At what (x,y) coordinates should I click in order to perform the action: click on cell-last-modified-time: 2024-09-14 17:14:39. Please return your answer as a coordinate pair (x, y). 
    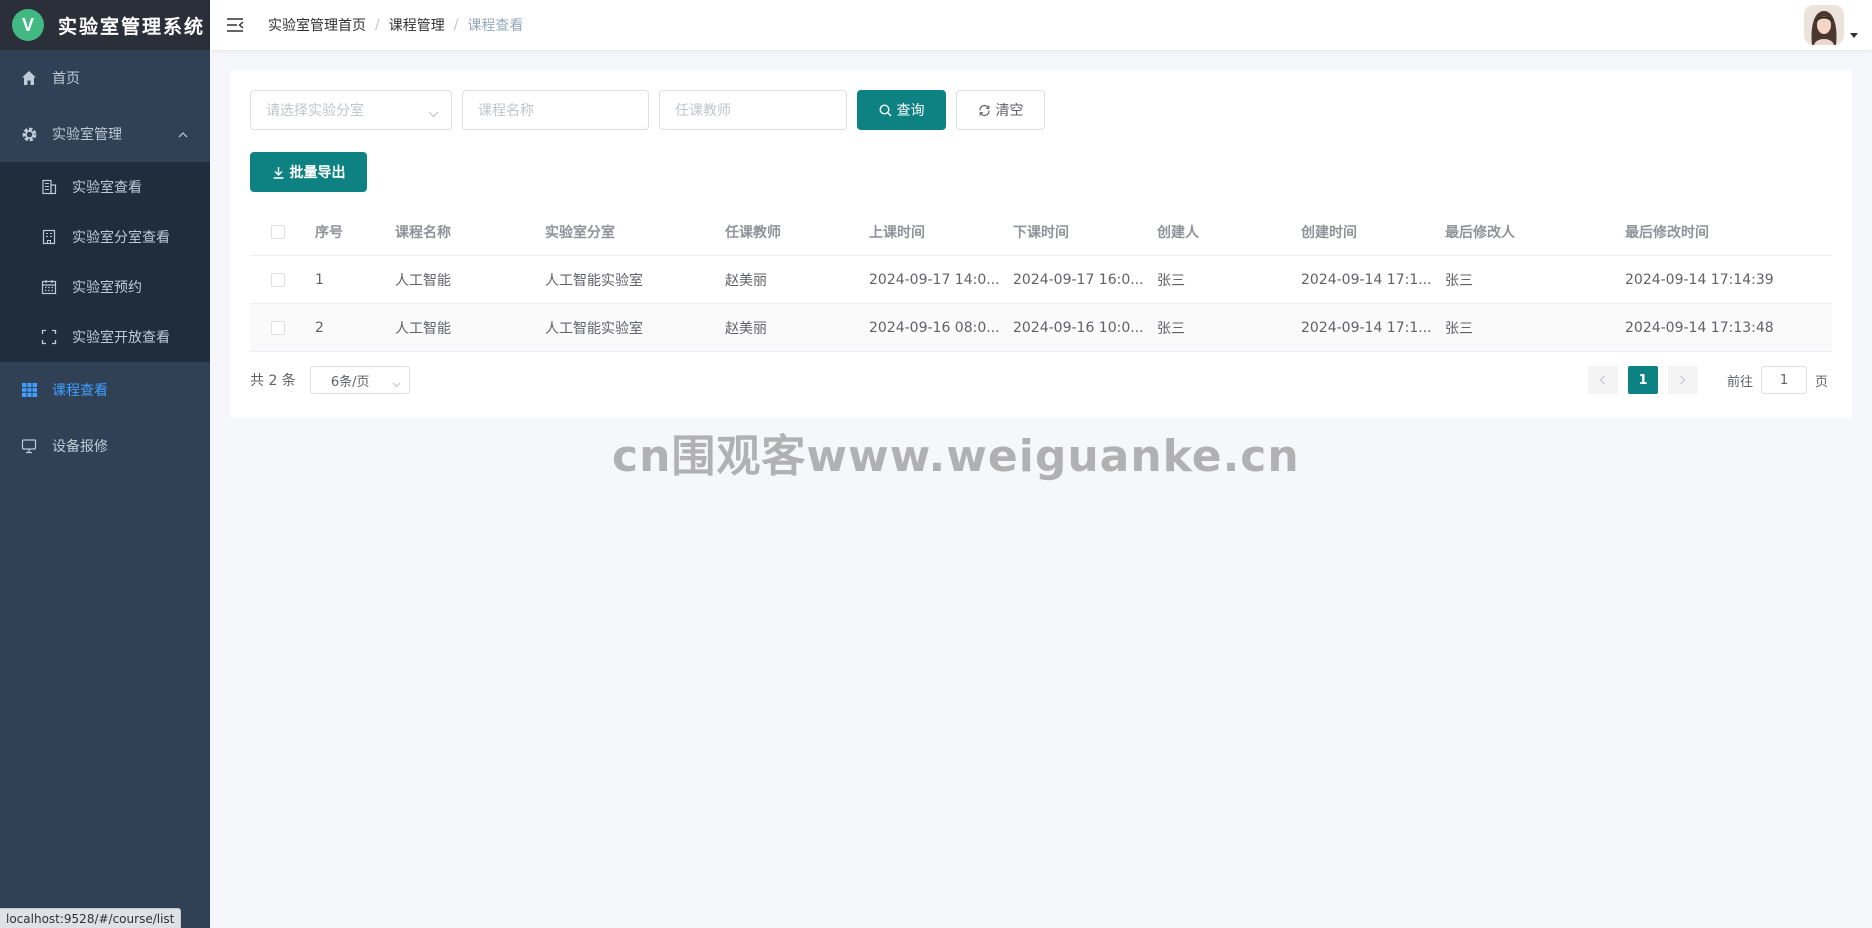
    Looking at the image, I should click on (1699, 279).